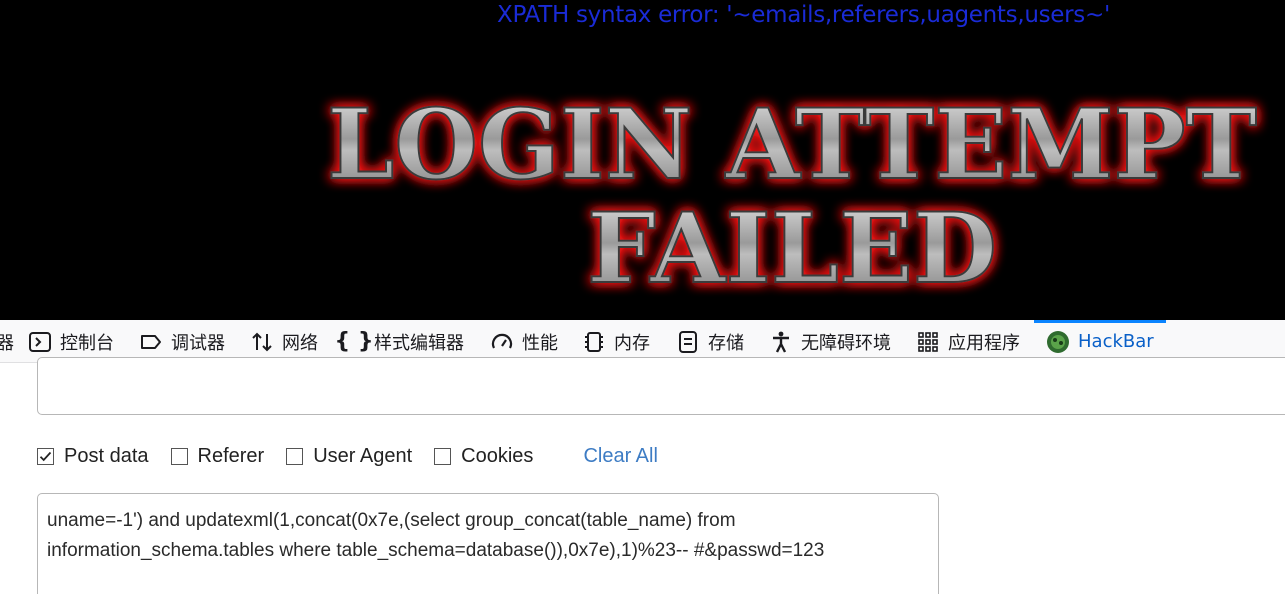  I want to click on user-agent-checkbox, so click(295, 456).